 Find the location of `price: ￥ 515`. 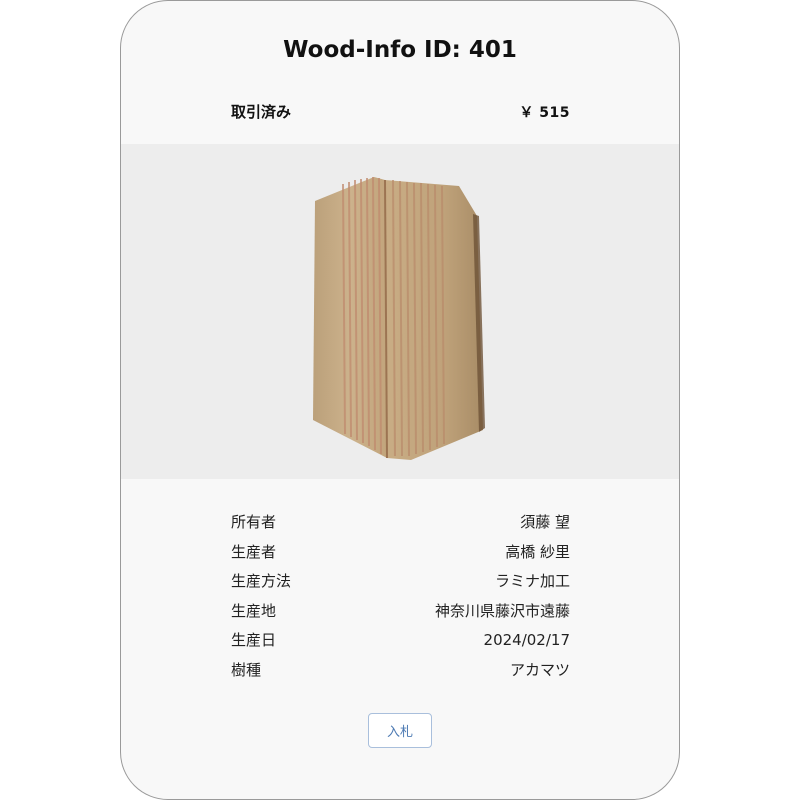

price: ￥ 515 is located at coordinates (544, 112).